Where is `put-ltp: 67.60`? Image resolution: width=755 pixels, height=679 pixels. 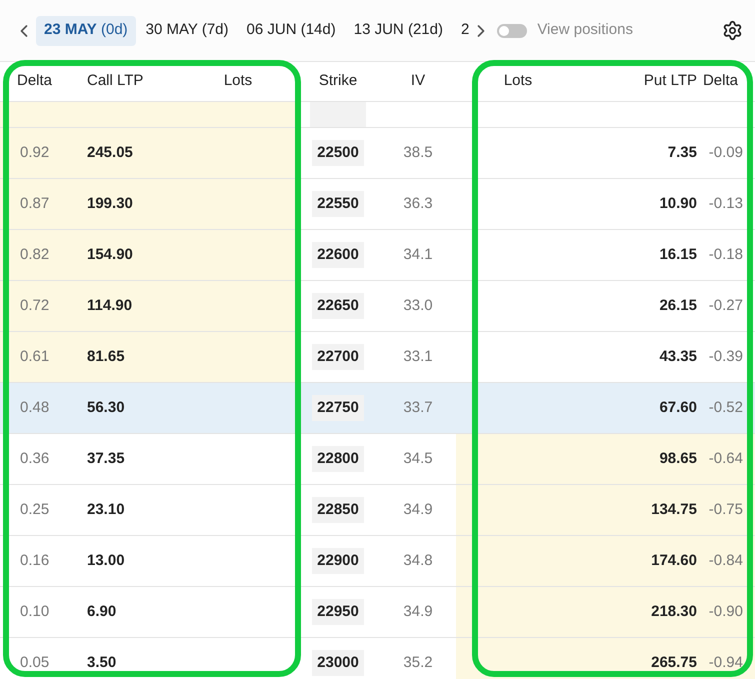
put-ltp: 67.60 is located at coordinates (678, 408).